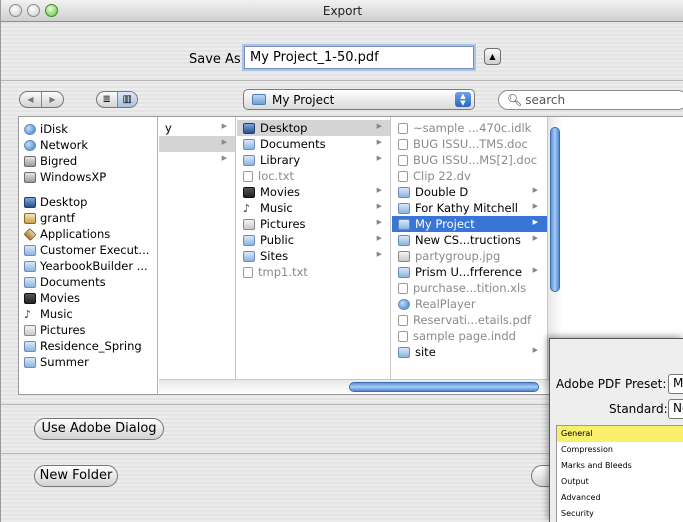 Image resolution: width=683 pixels, height=522 pixels. I want to click on file-row: partygroup.jpg, so click(477, 256).